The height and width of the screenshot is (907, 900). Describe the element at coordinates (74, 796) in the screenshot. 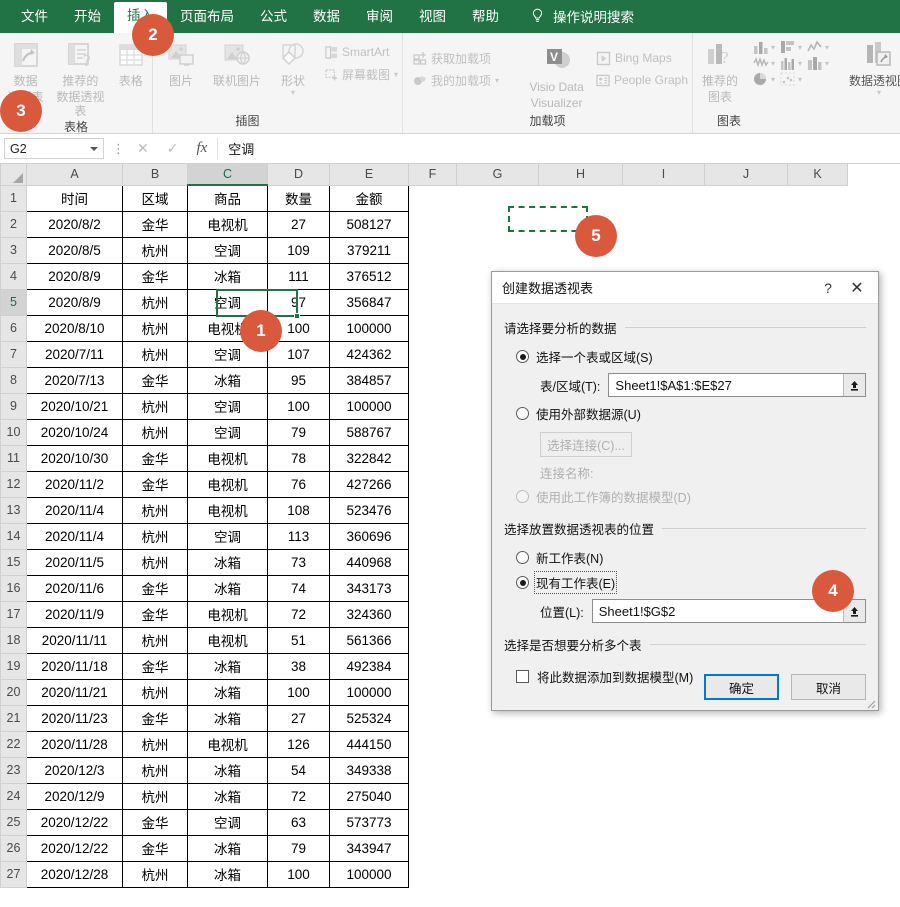

I see `cell-A24: 2020/12/9` at that location.